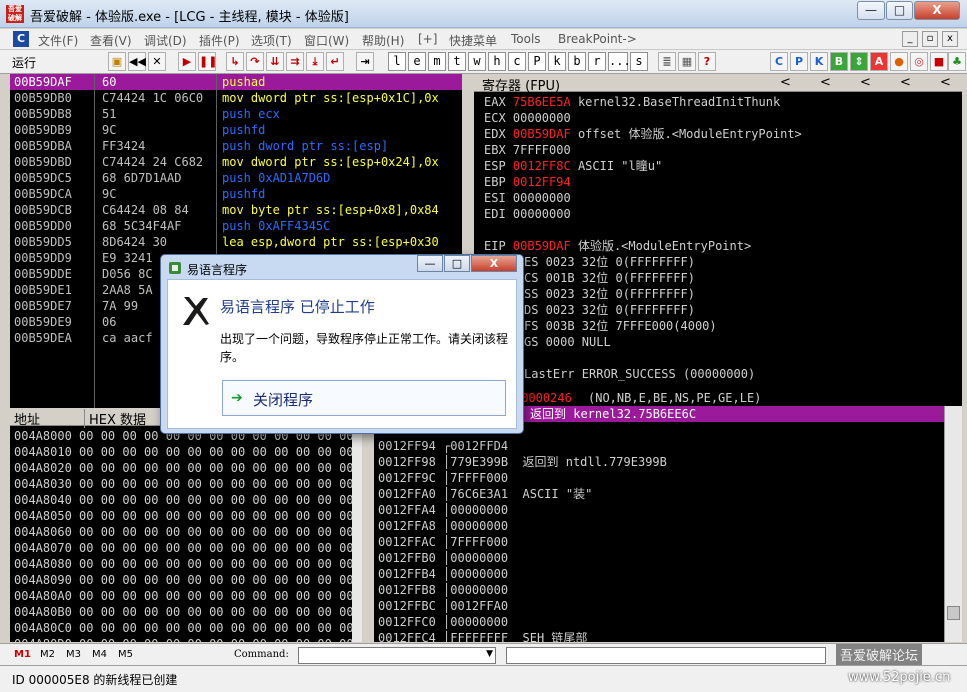 The height and width of the screenshot is (692, 967). What do you see at coordinates (545, 182) in the screenshot?
I see `register-value: 0012FF94` at bounding box center [545, 182].